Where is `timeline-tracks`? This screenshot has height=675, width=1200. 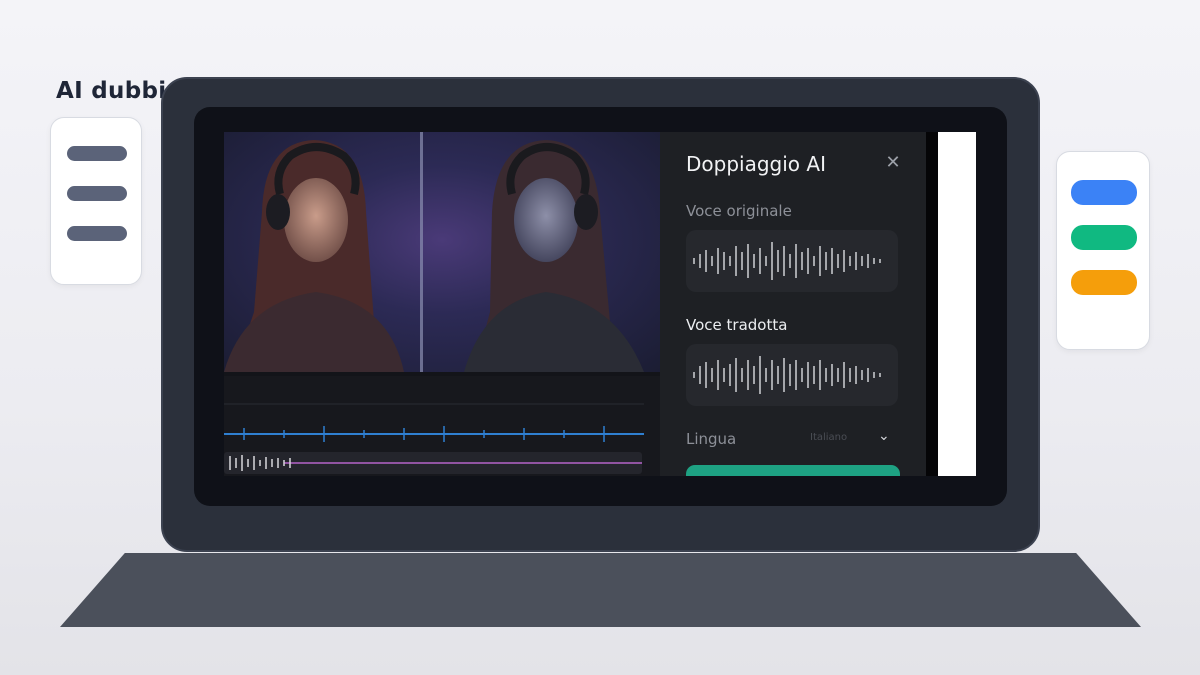
timeline-tracks is located at coordinates (434, 438).